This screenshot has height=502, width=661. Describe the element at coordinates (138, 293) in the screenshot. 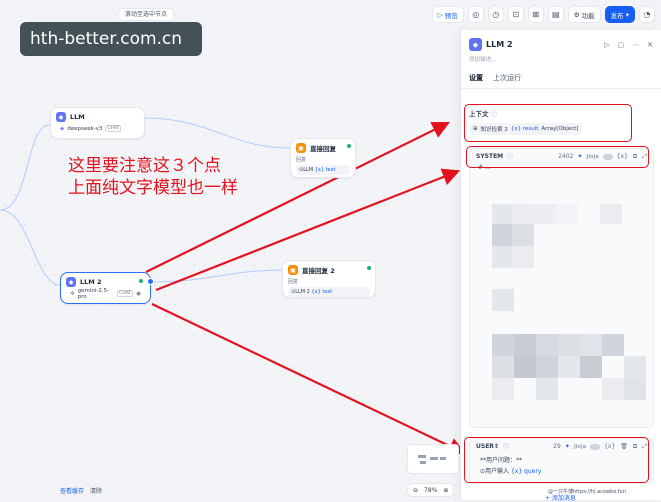

I see `eye-icon: ◉` at that location.